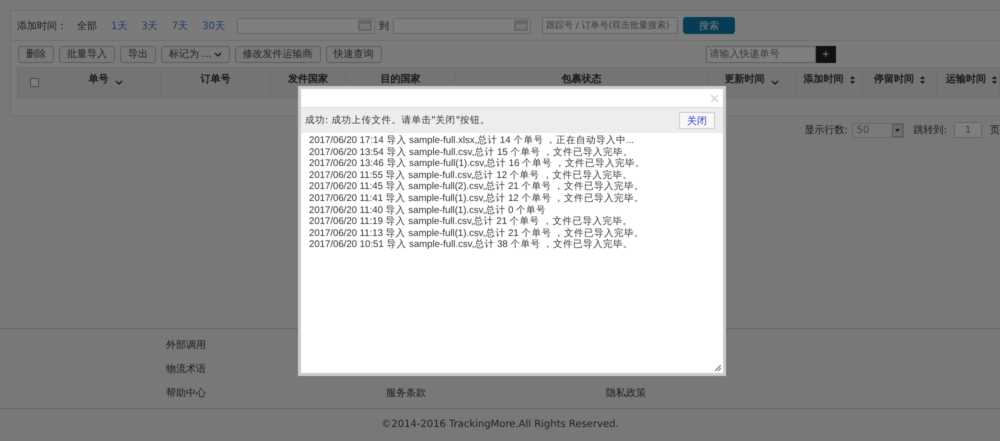 The height and width of the screenshot is (441, 1000). What do you see at coordinates (477, 187) in the screenshot?
I see `log-line: 2017/06/20 11:45 导入 sample-full(2).csv,总计 21 个单号 ，文件已导入完毕。` at bounding box center [477, 187].